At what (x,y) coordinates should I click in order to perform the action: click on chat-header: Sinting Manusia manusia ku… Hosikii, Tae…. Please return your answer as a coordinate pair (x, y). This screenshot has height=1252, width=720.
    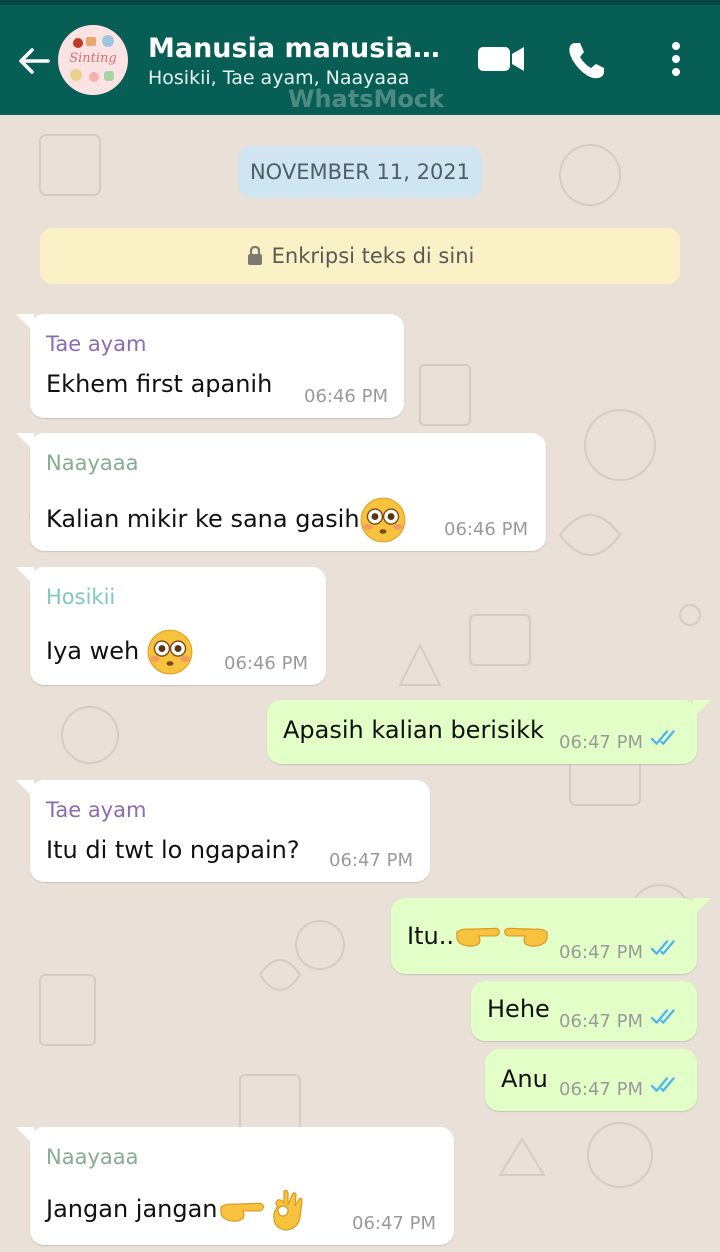
    Looking at the image, I should click on (360, 60).